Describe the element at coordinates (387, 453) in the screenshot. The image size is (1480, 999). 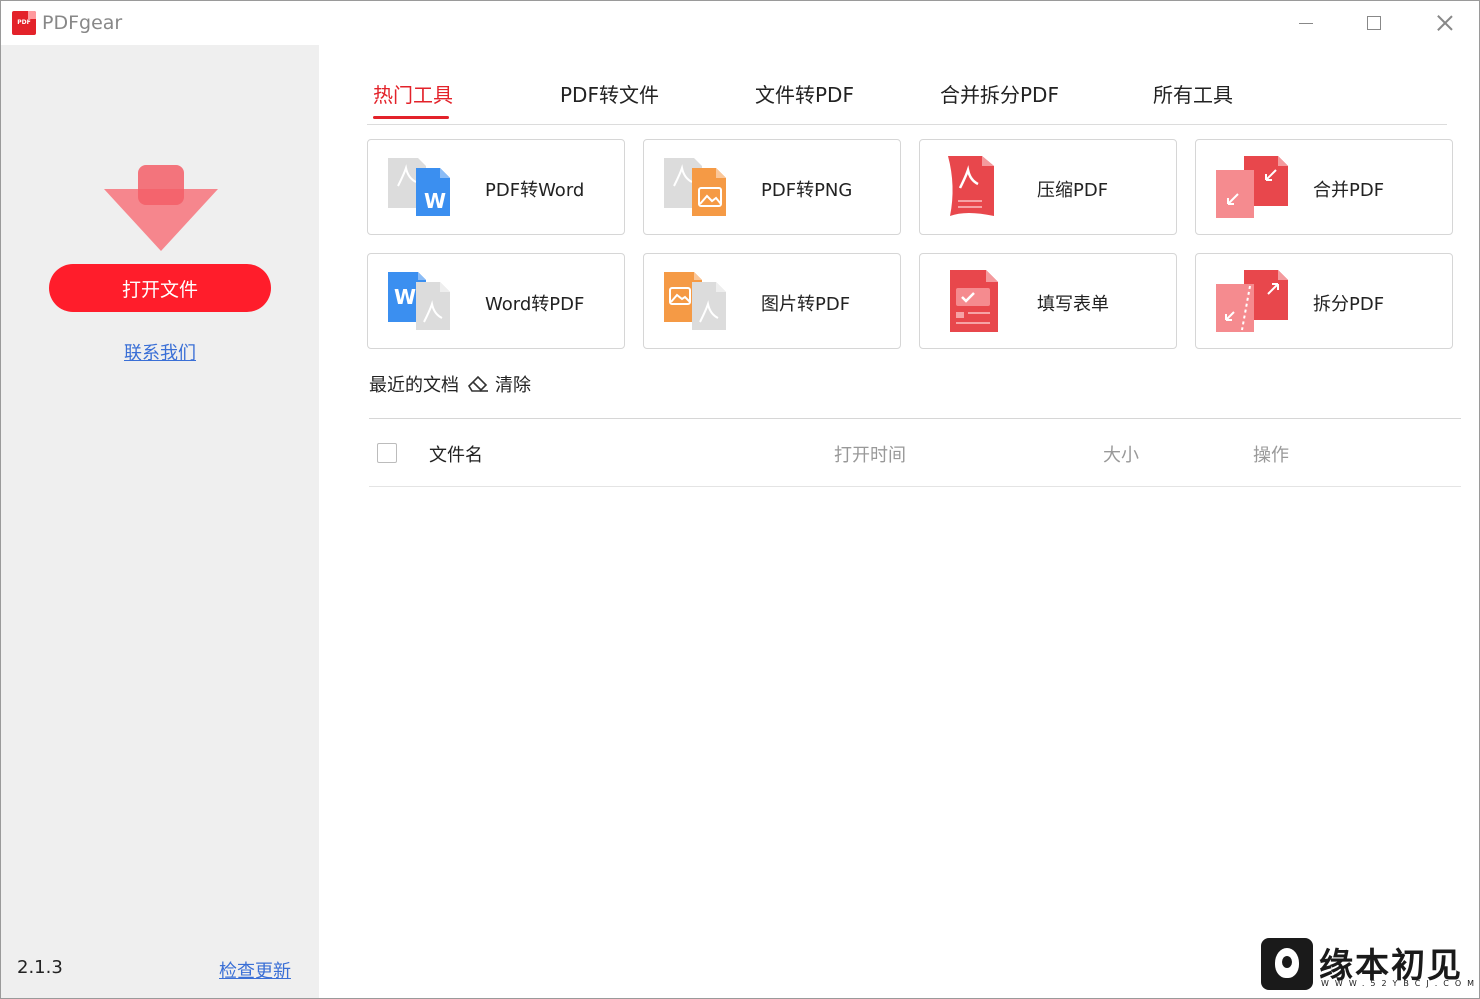
I see `select-all-checkbox` at that location.